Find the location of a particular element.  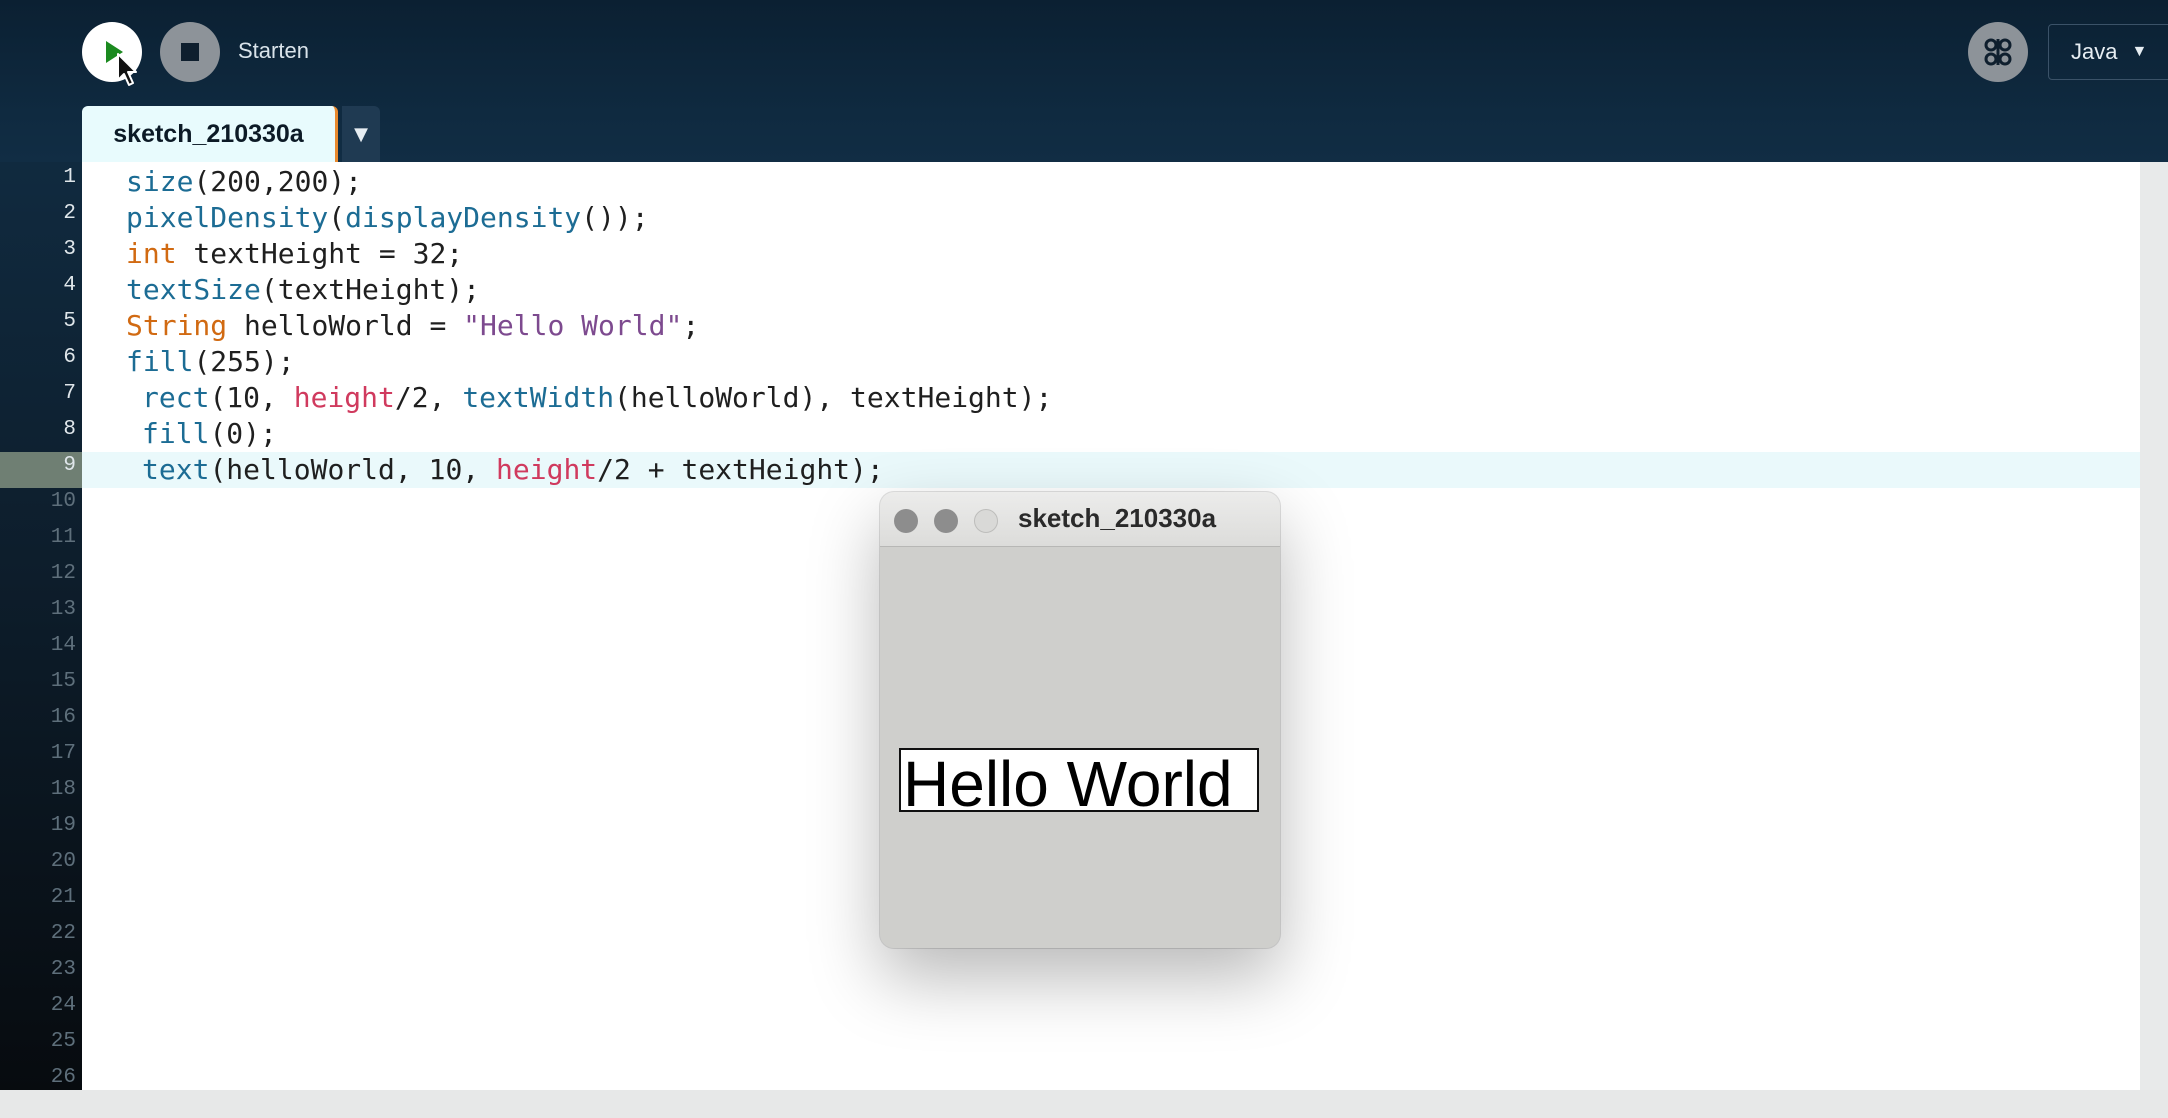

line-number: 9 is located at coordinates (69, 465).